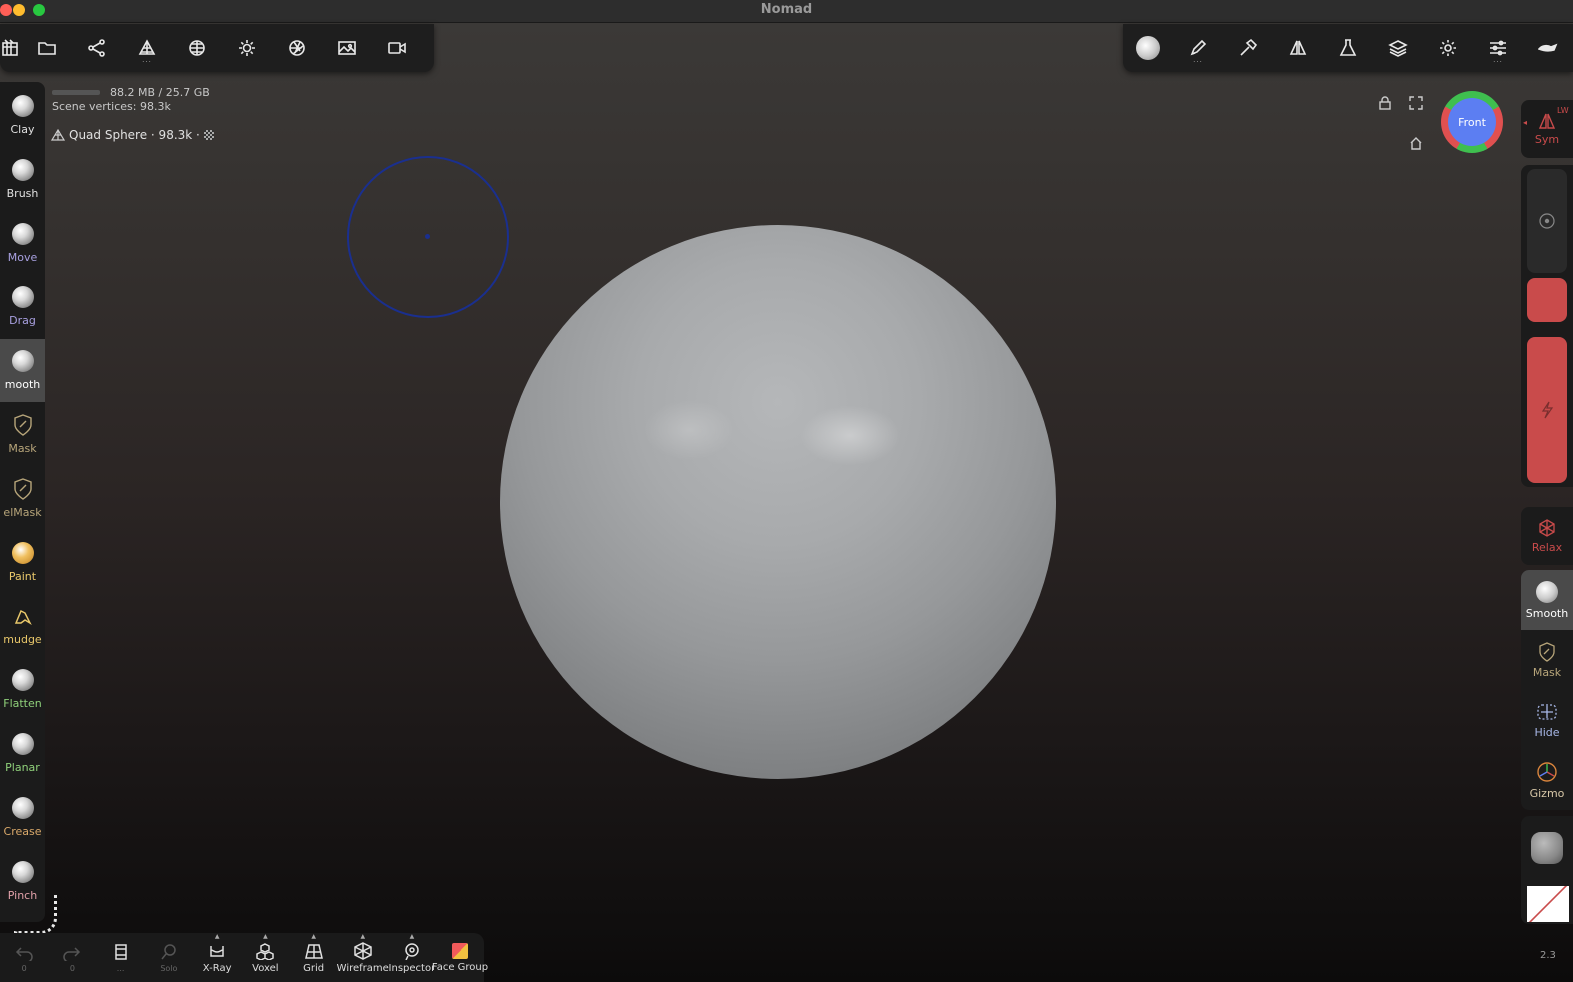 The height and width of the screenshot is (982, 1573). What do you see at coordinates (22, 817) in the screenshot?
I see `tool-11: Crease` at bounding box center [22, 817].